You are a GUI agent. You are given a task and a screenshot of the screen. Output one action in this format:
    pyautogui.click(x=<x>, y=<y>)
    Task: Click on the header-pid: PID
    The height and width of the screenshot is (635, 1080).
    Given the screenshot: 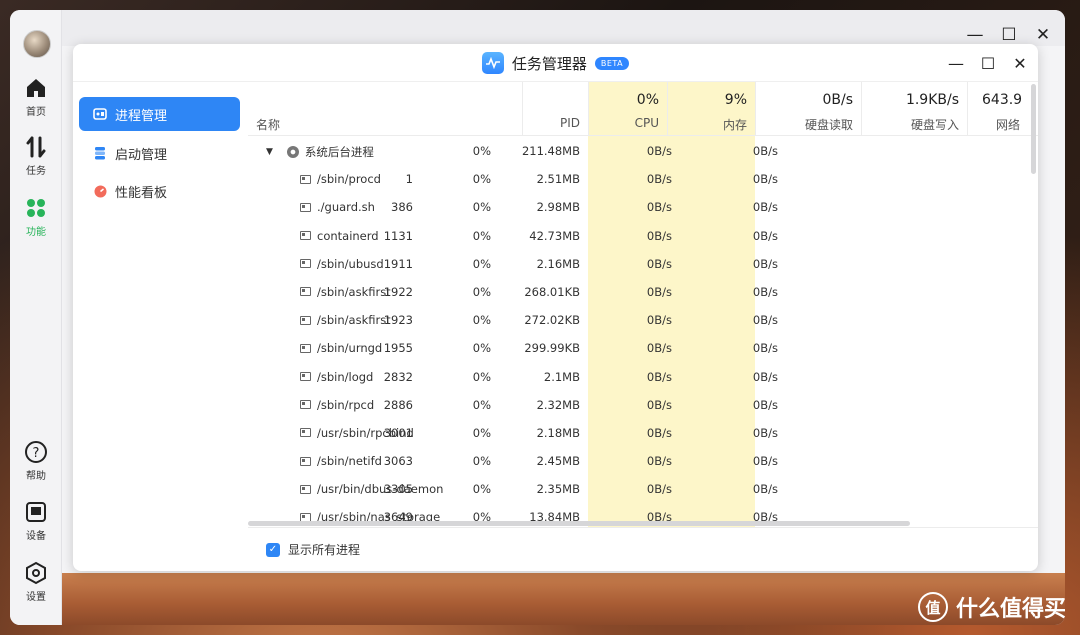 What is the action you would take?
    pyautogui.click(x=555, y=108)
    